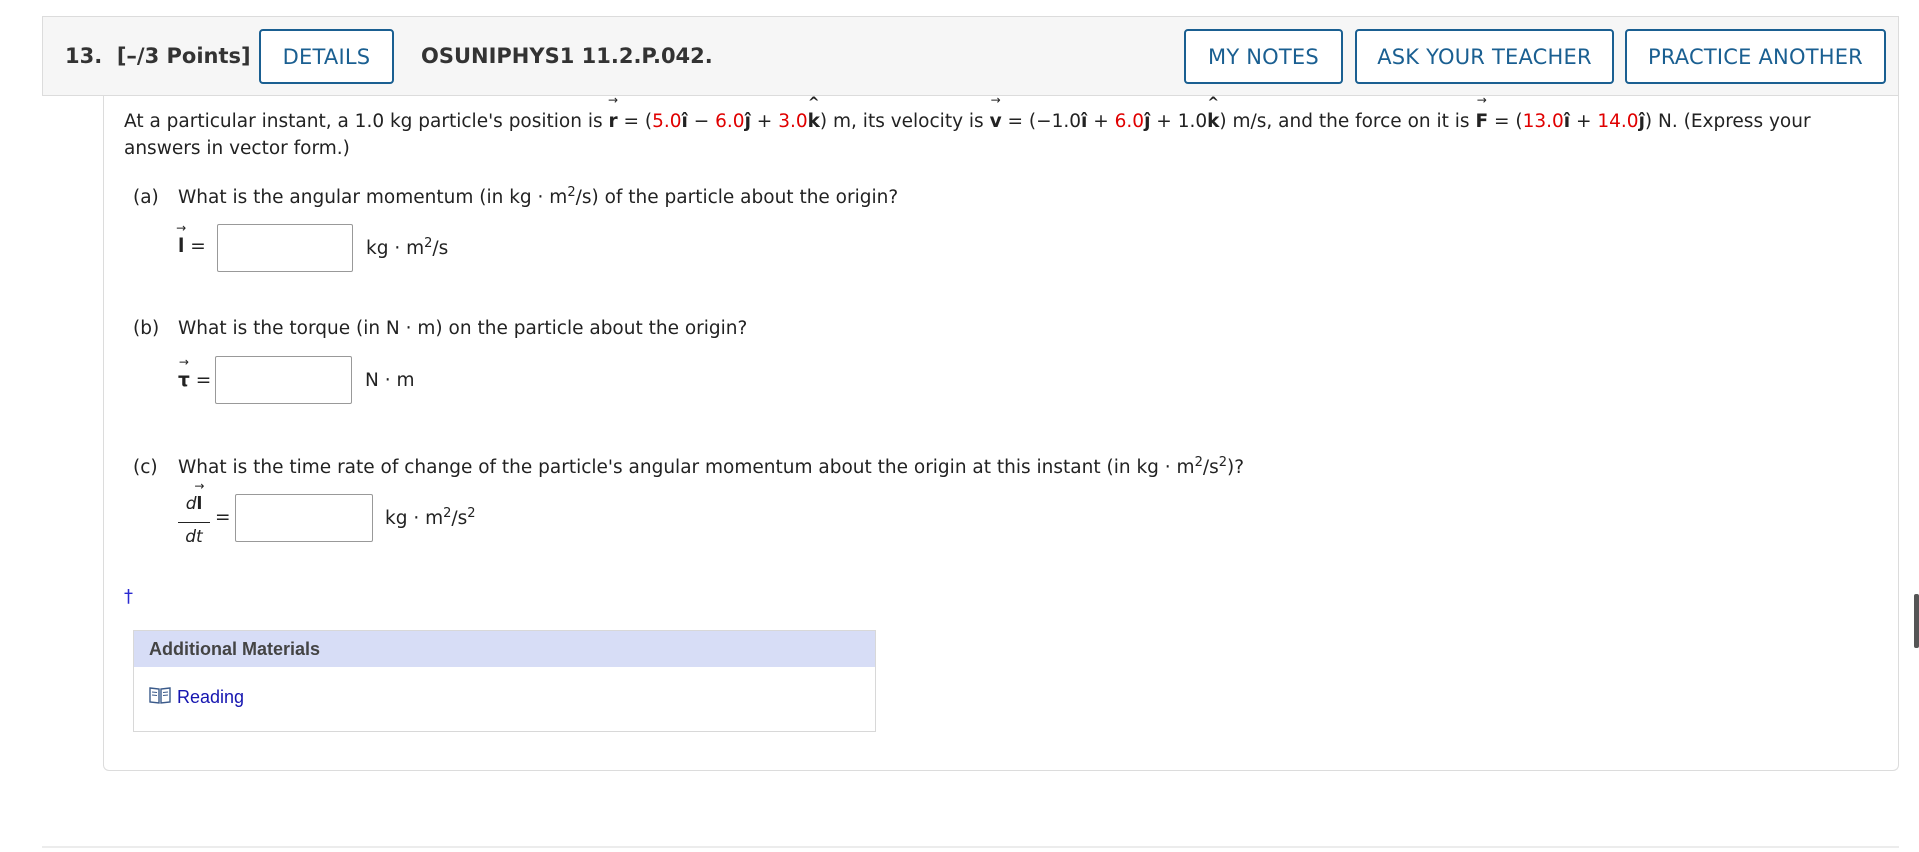  Describe the element at coordinates (1129, 121) in the screenshot. I see `v-y-value: 6.0` at that location.